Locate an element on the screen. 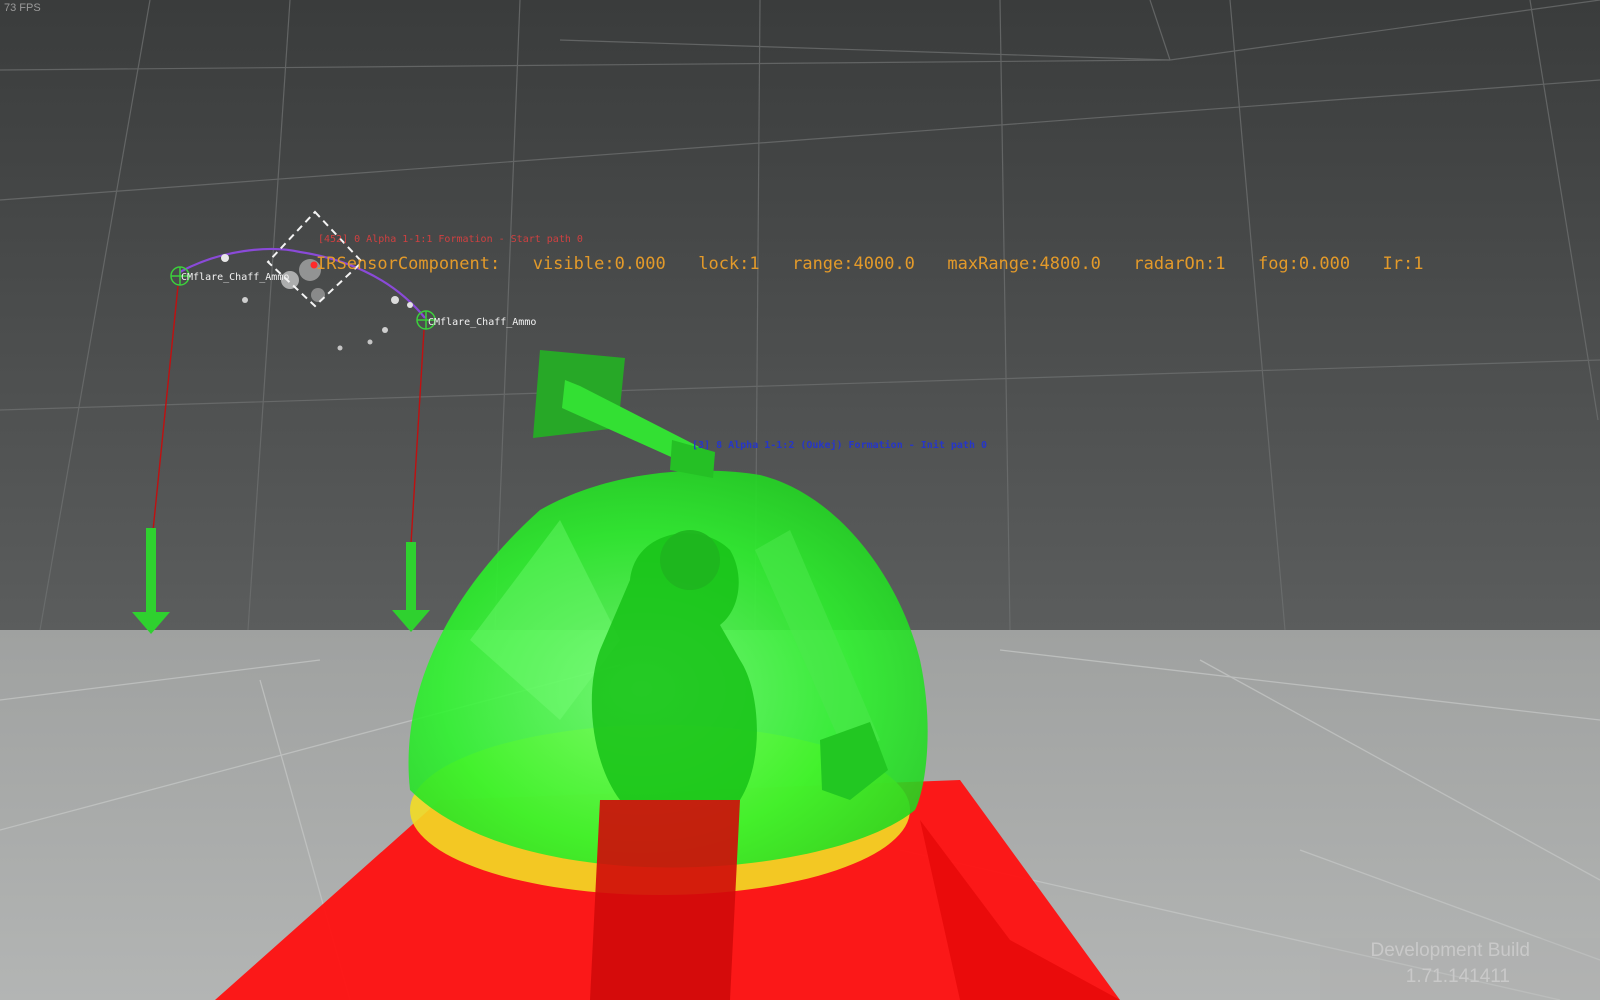  entity-label-flare-2: CMflare_Chaff_Ammo is located at coordinates (482, 322).